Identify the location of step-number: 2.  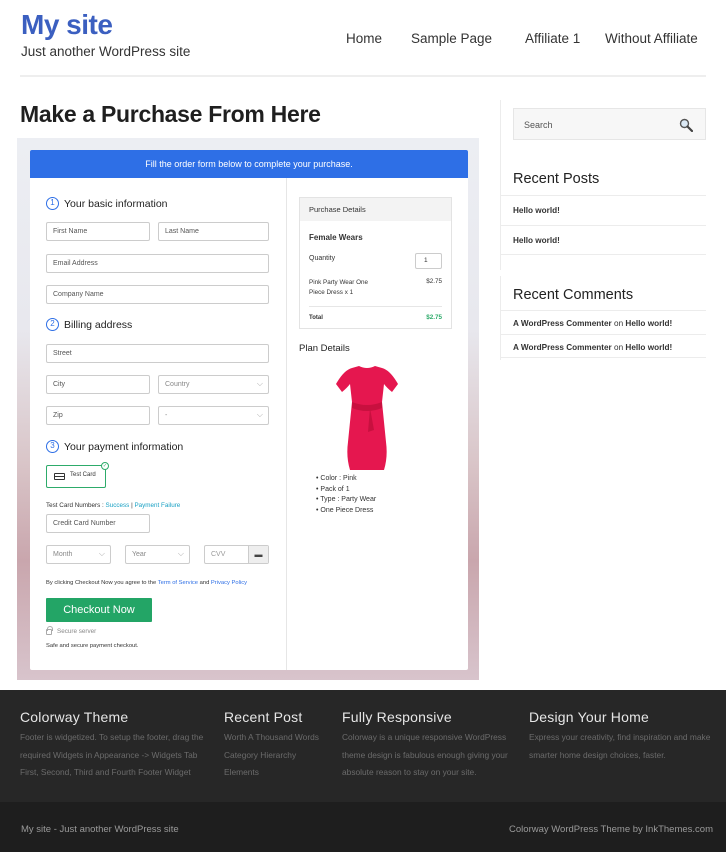
(52, 324).